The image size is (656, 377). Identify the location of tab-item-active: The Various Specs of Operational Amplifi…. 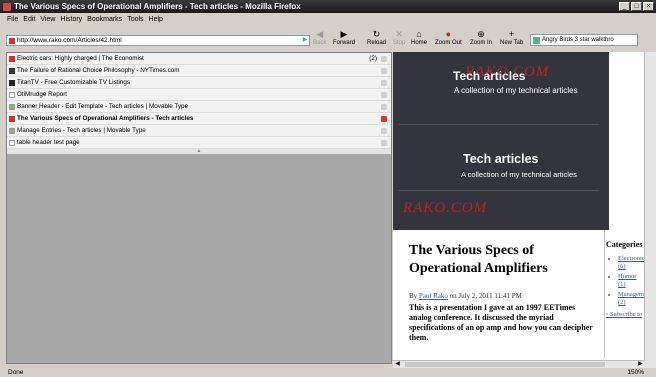
(199, 119).